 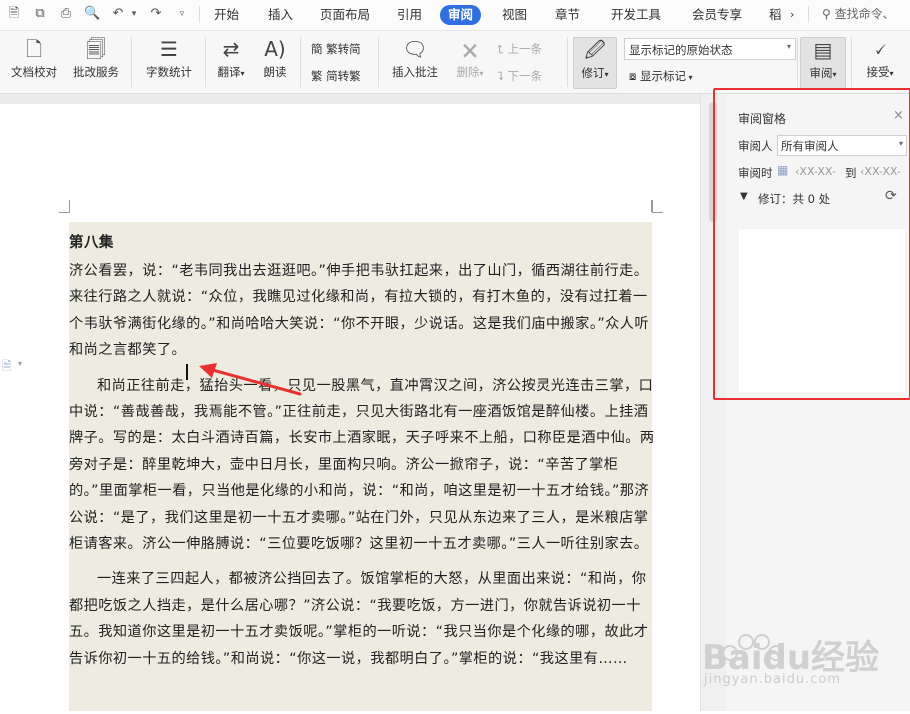 I want to click on translate-icon: ⇄, so click(x=231, y=49).